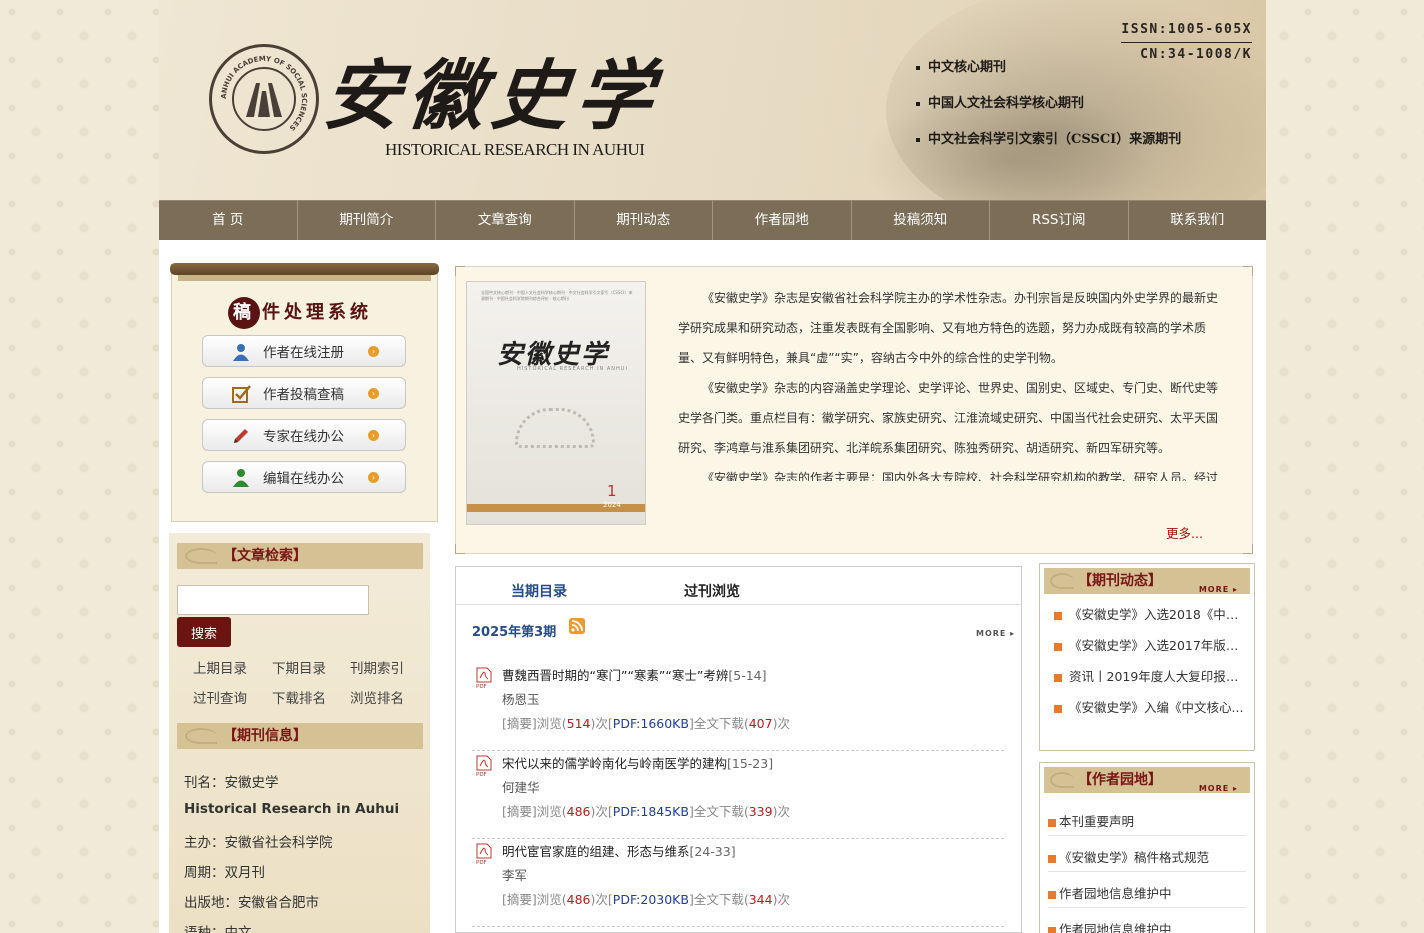 The image size is (1424, 933). What do you see at coordinates (304, 278) in the screenshot?
I see `scroll-rod-shadow` at bounding box center [304, 278].